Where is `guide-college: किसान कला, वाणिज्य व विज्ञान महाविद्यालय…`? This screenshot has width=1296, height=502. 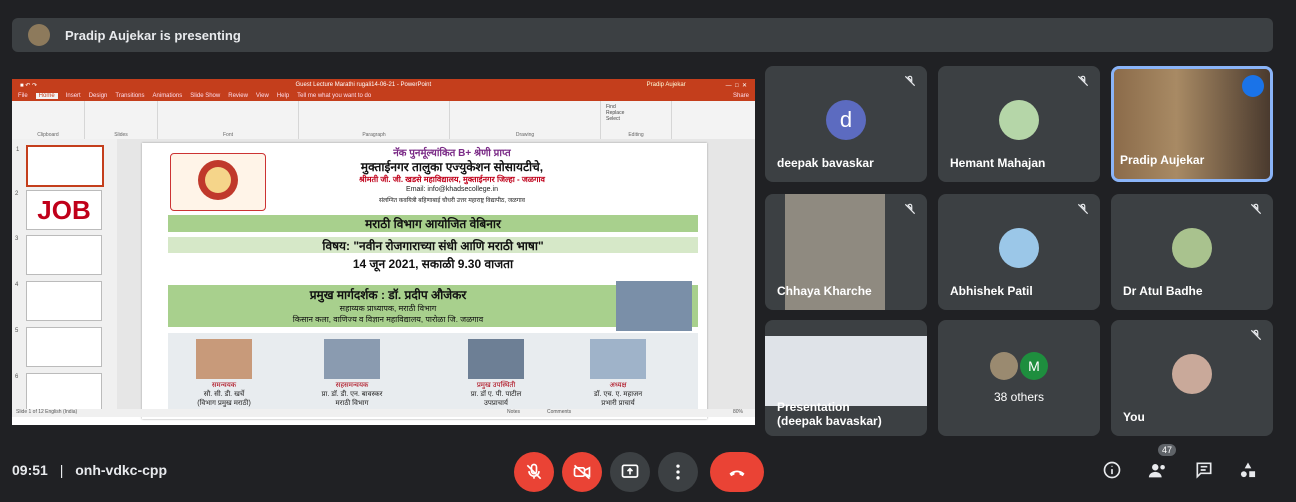
guide-college: किसान कला, वाणिज्य व विज्ञान महाविद्यालय… is located at coordinates (388, 319).